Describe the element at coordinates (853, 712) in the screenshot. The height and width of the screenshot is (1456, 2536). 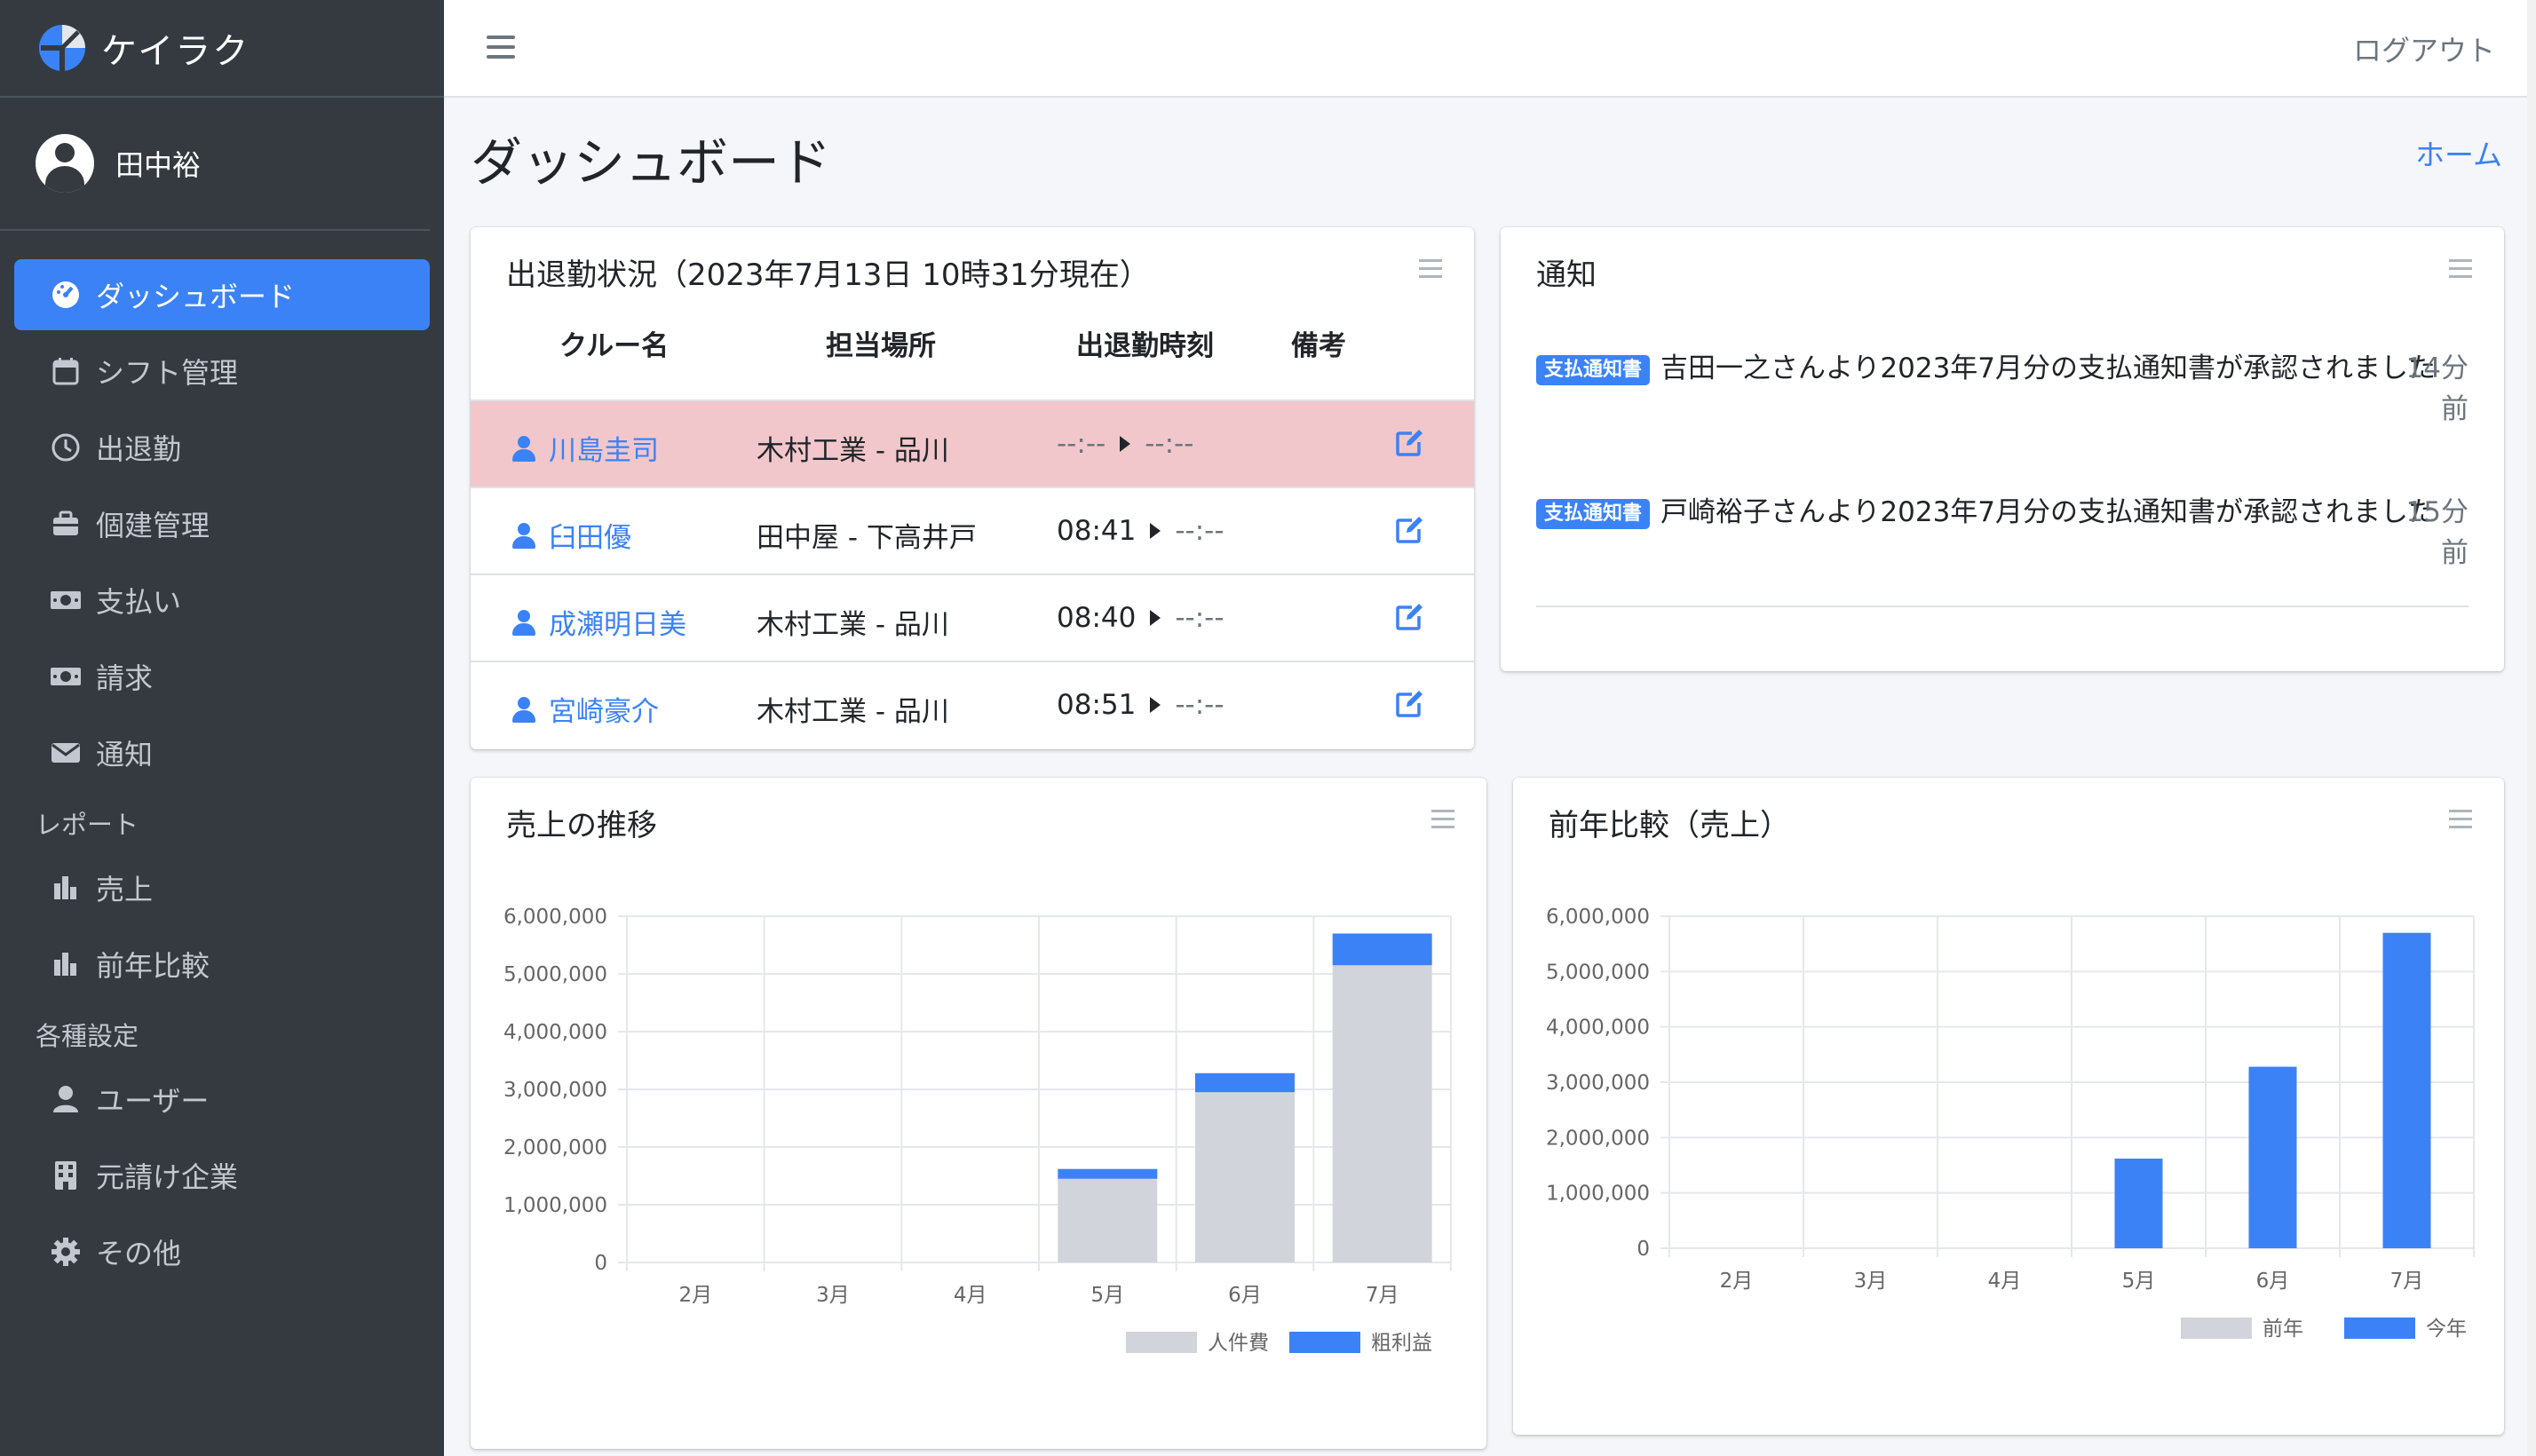
I see `place: 木村工業 - 品川` at that location.